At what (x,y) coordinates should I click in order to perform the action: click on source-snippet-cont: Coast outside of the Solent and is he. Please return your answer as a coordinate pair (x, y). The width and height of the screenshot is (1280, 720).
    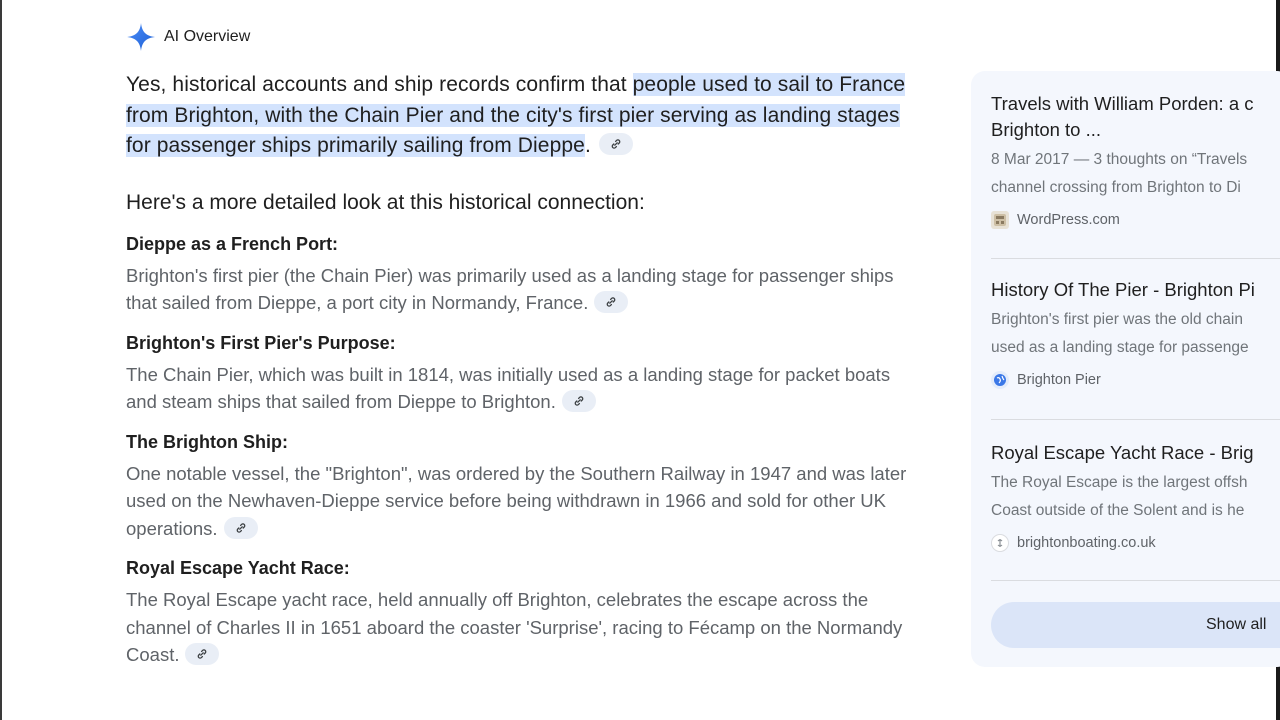
    Looking at the image, I should click on (1118, 510).